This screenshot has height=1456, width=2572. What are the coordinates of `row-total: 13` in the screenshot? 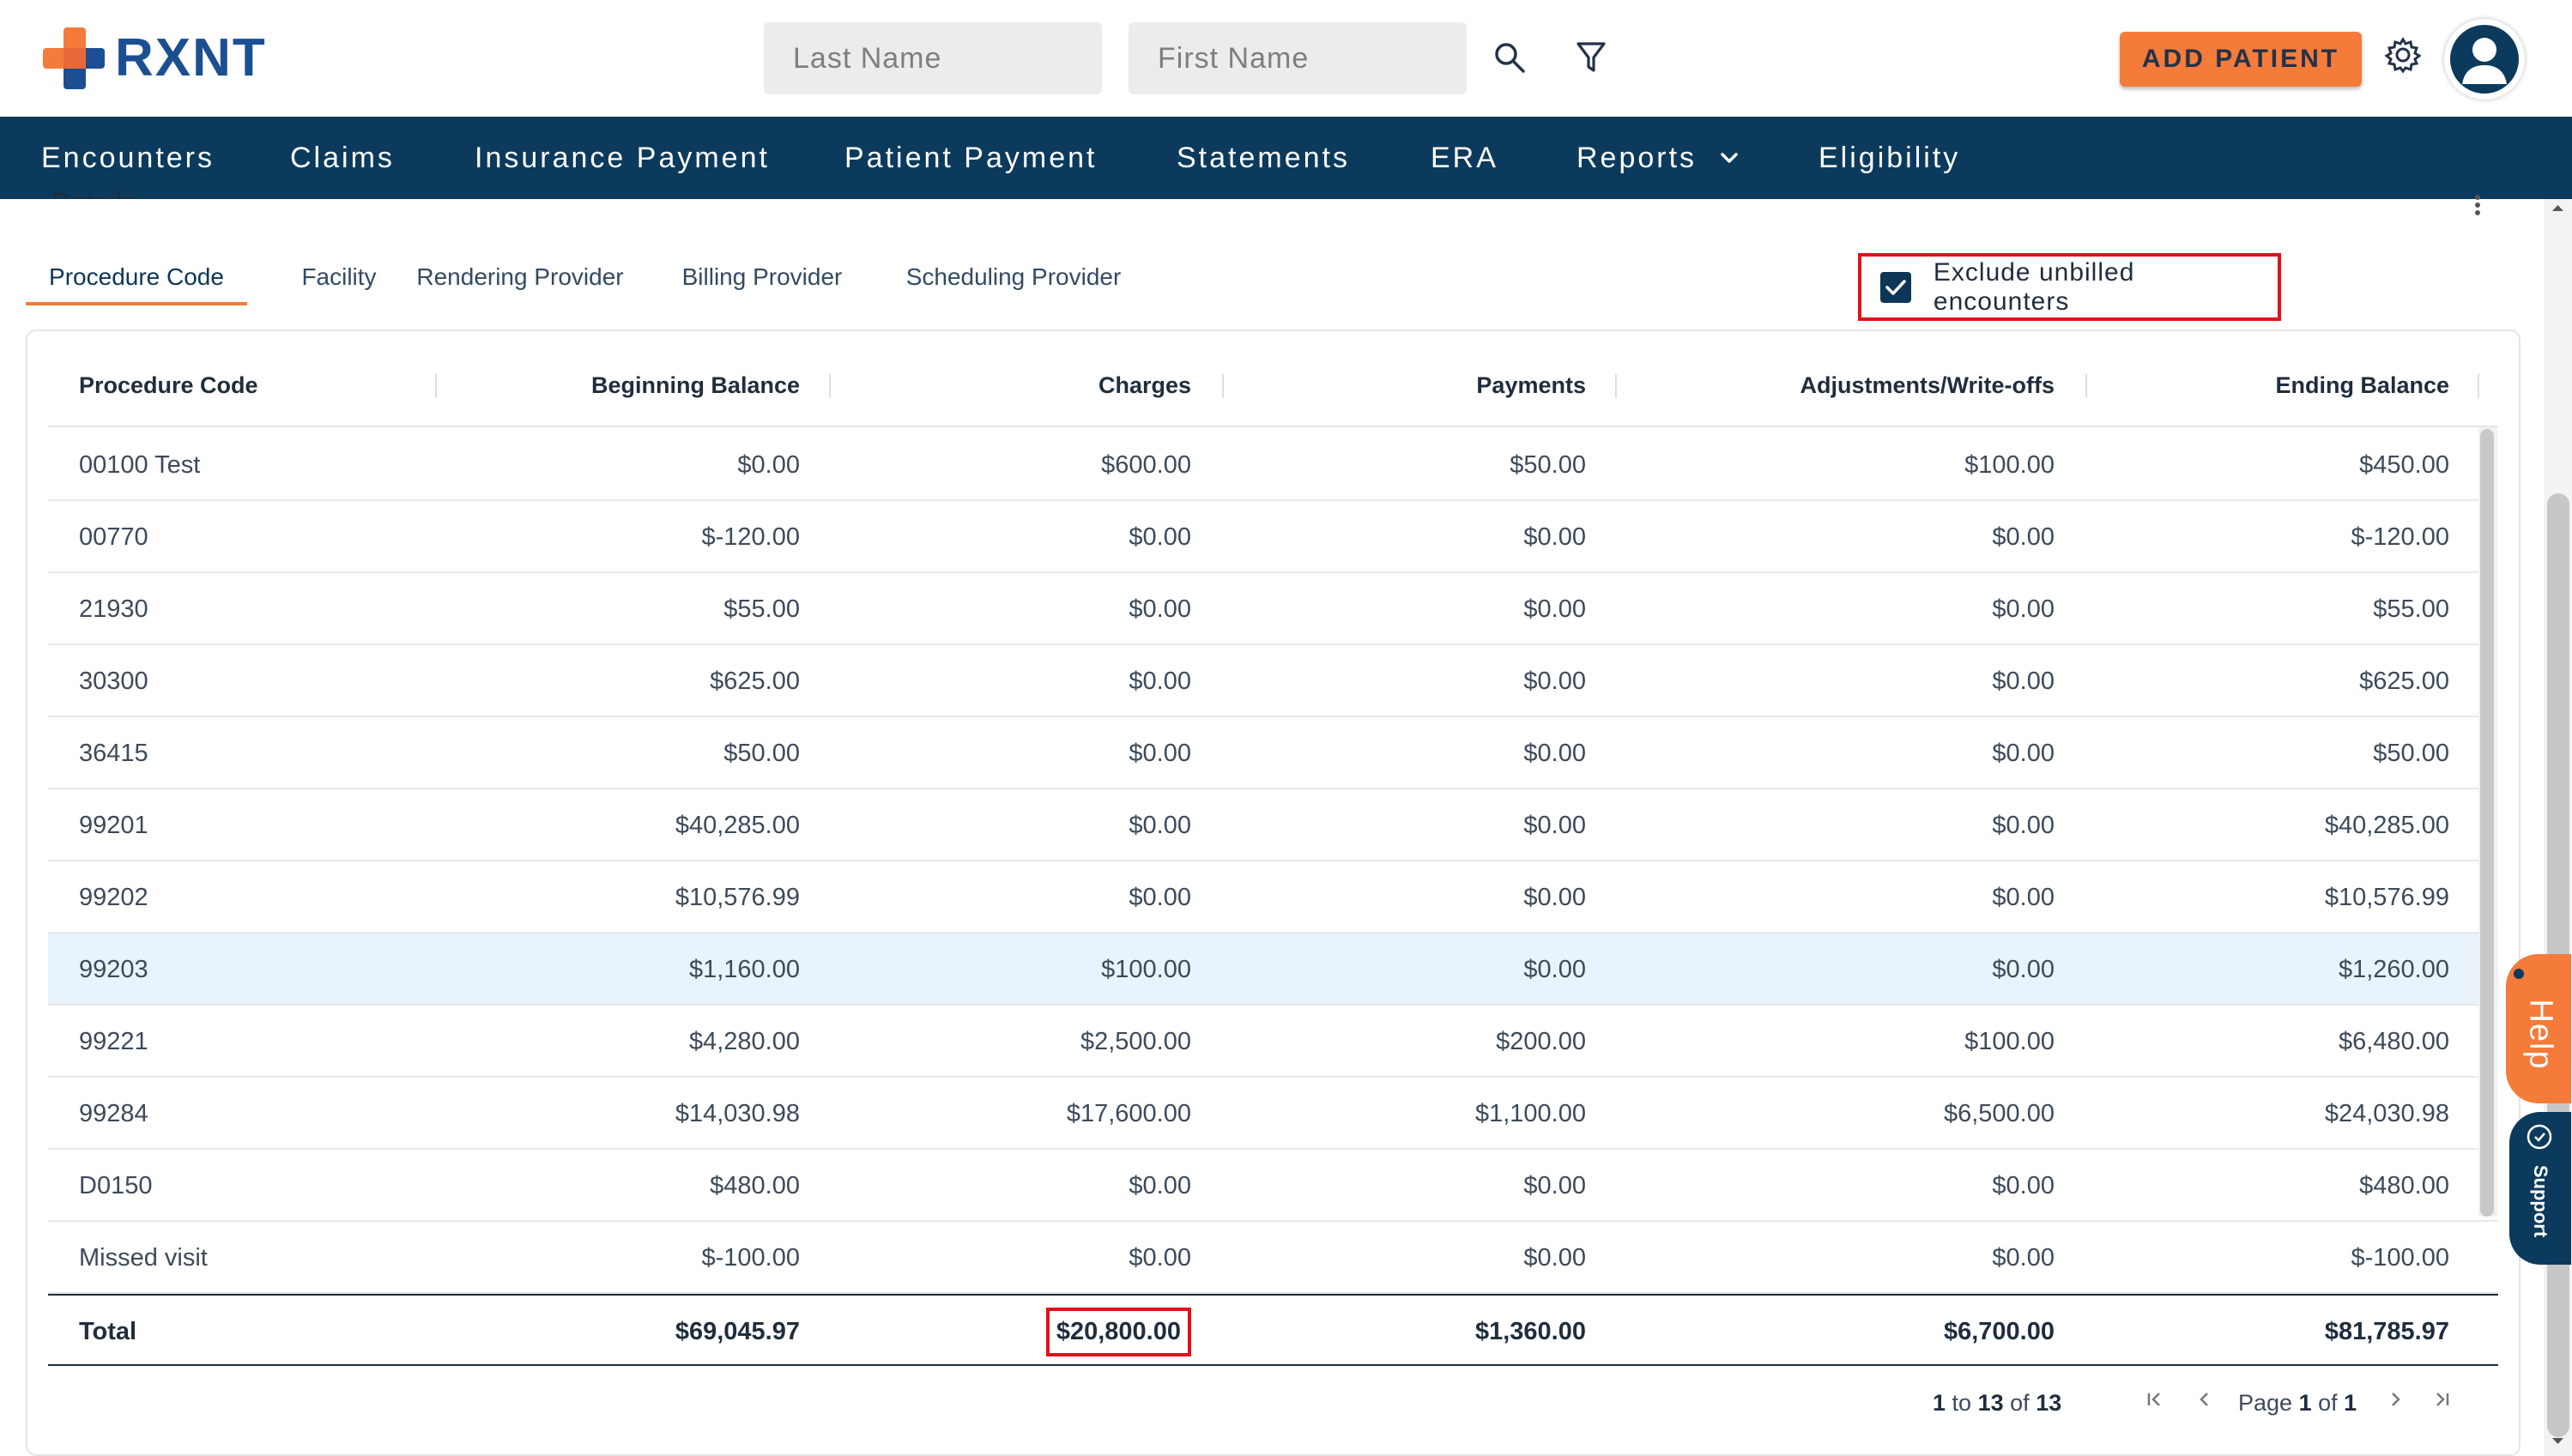 It's located at (2049, 1403).